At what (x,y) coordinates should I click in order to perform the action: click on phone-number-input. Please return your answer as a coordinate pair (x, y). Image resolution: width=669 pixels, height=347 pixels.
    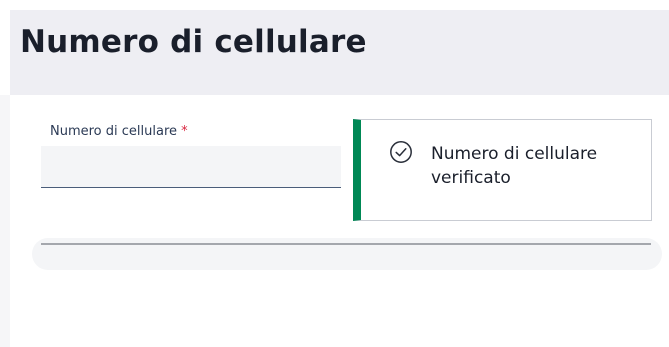
    Looking at the image, I should click on (191, 167).